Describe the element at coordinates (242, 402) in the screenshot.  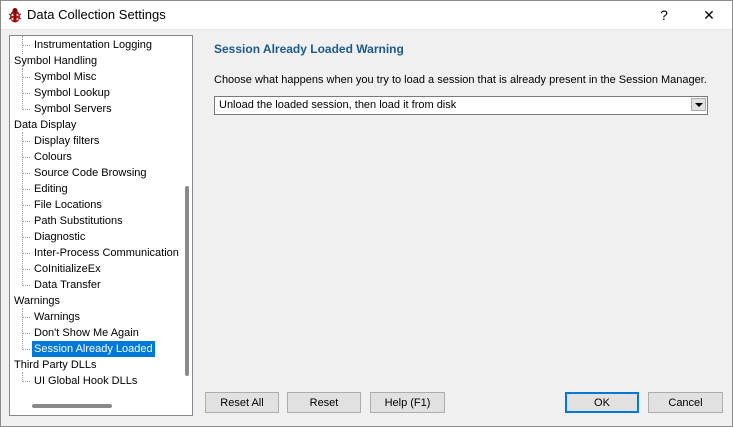
I see `reset-all-button: Reset All` at that location.